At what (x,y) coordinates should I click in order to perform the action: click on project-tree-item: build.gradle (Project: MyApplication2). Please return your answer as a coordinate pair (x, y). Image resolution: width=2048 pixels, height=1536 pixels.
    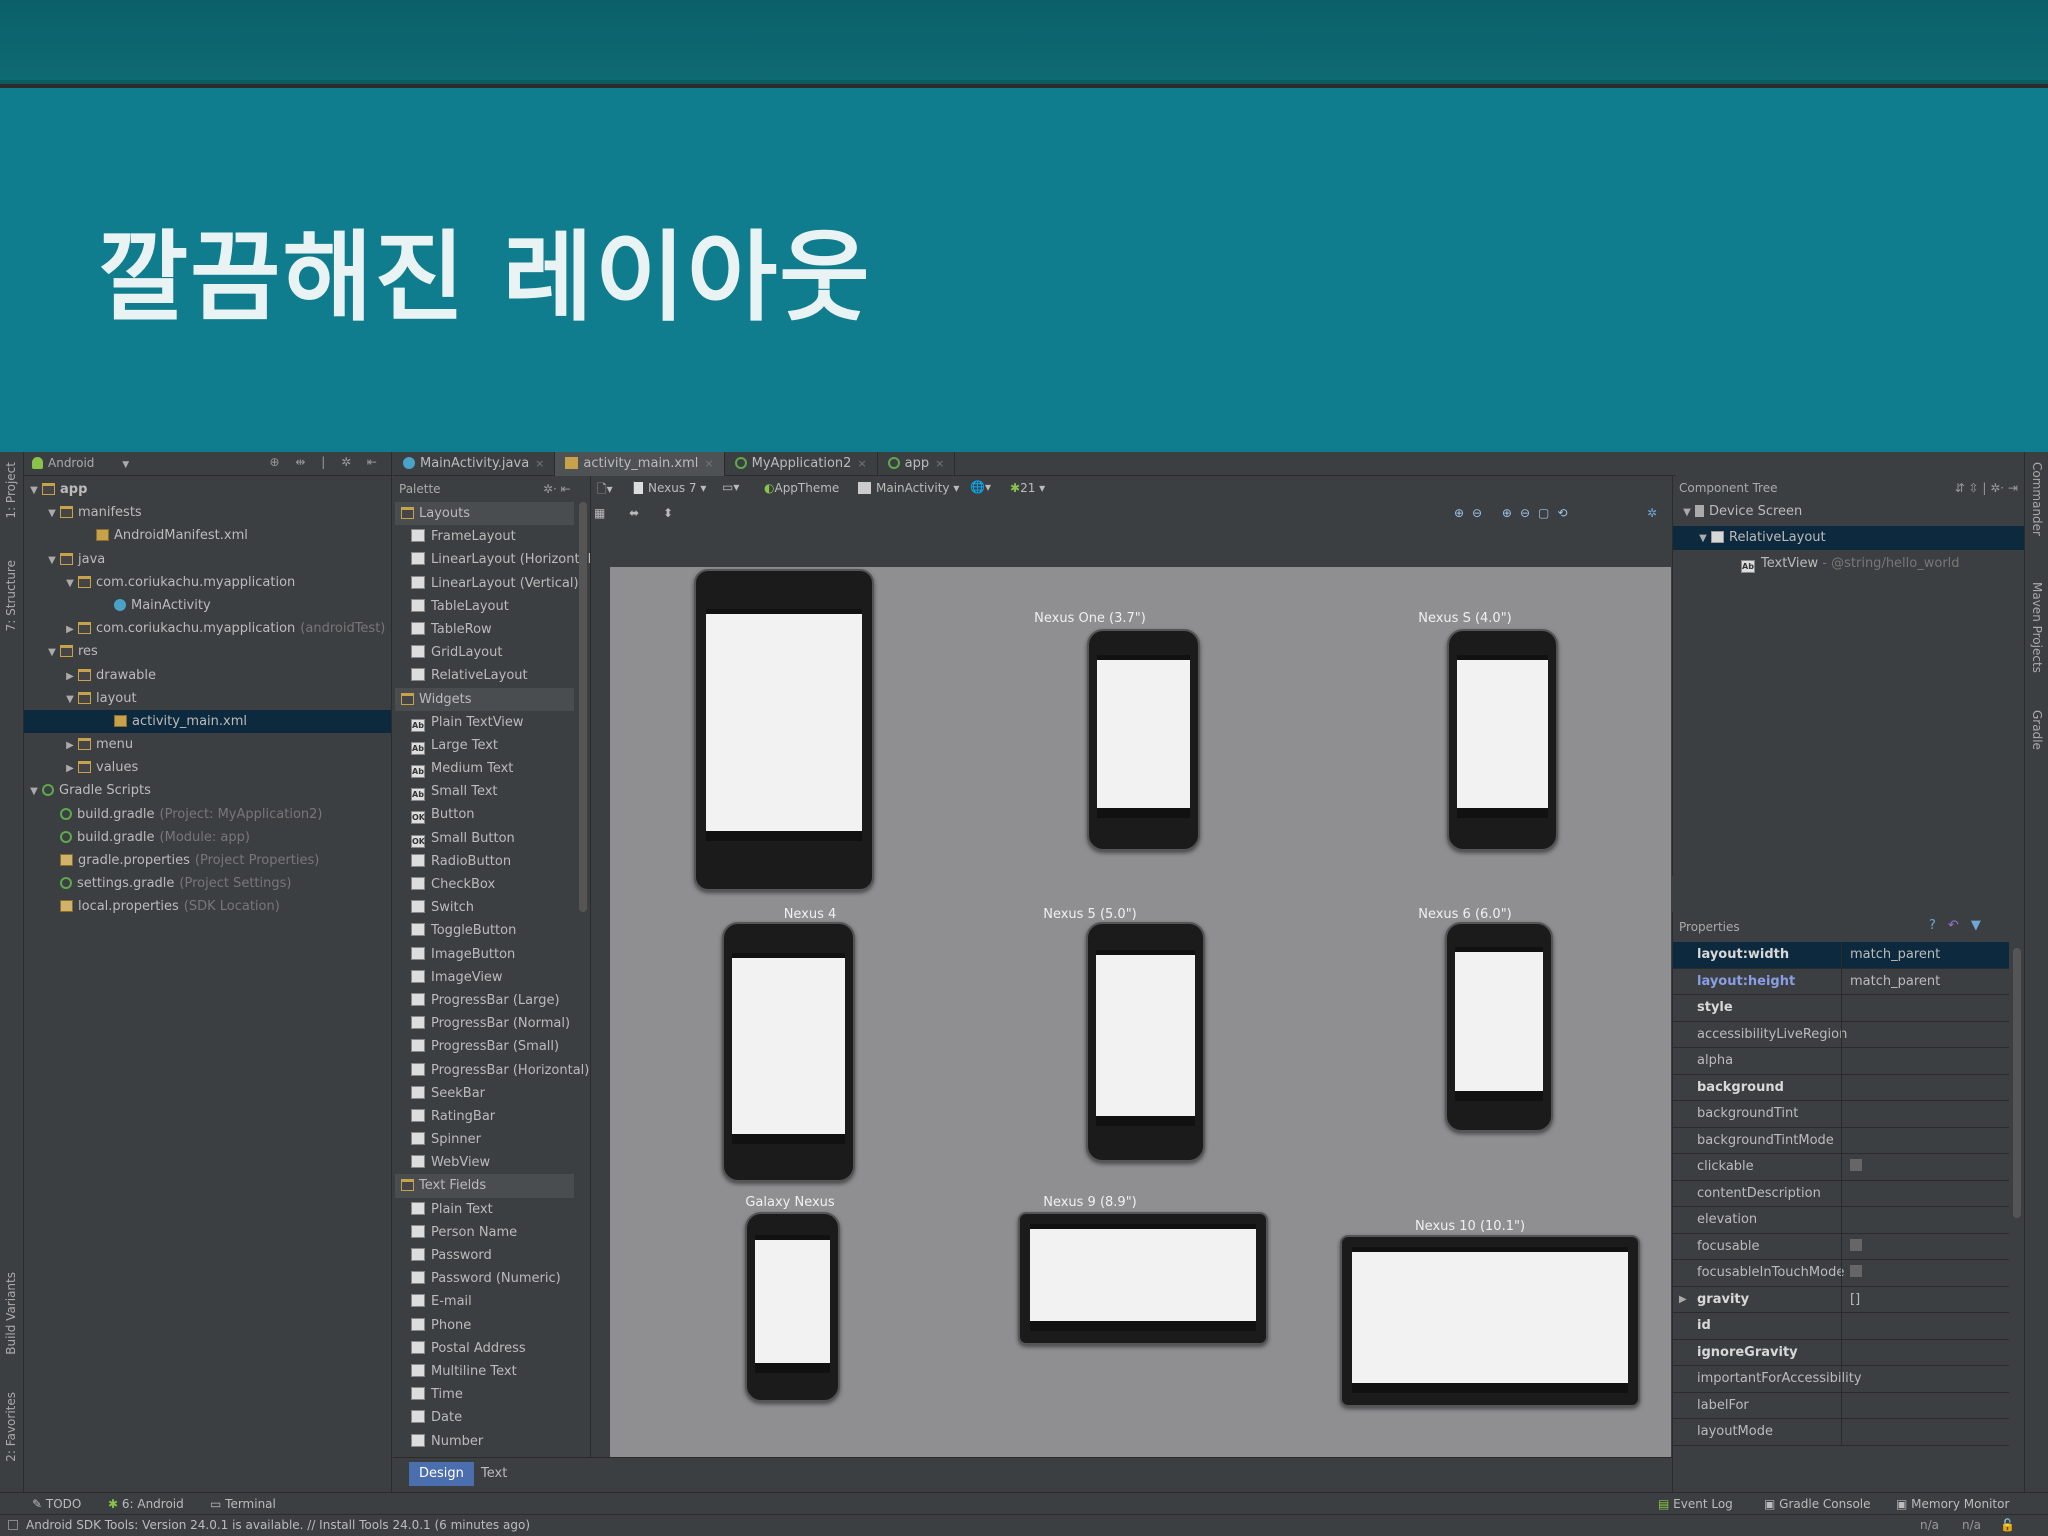
    Looking at the image, I should click on (207, 814).